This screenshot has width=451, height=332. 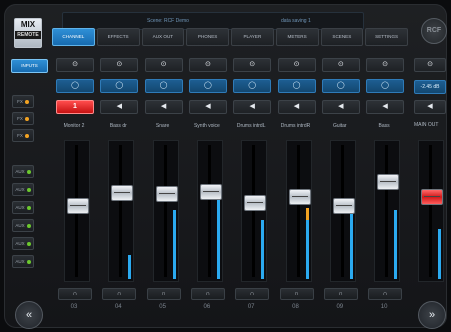 What do you see at coordinates (207, 37) in the screenshot?
I see `tab-phones: PHONES` at bounding box center [207, 37].